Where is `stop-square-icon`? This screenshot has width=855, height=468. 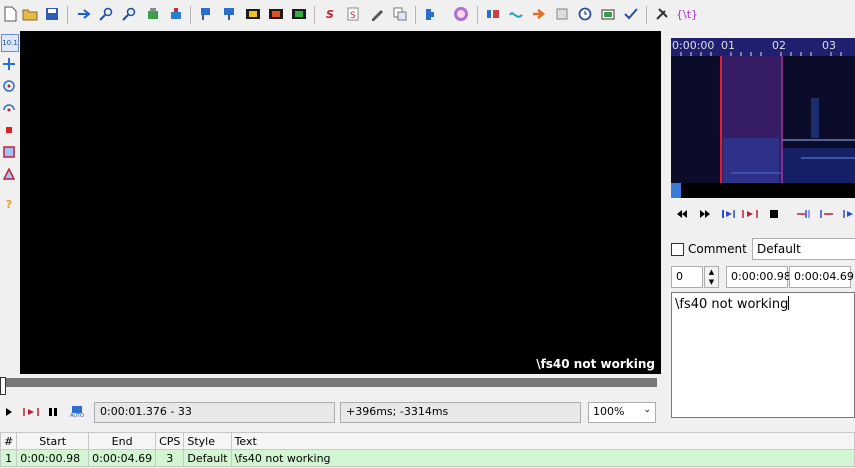
stop-square-icon is located at coordinates (562, 14).